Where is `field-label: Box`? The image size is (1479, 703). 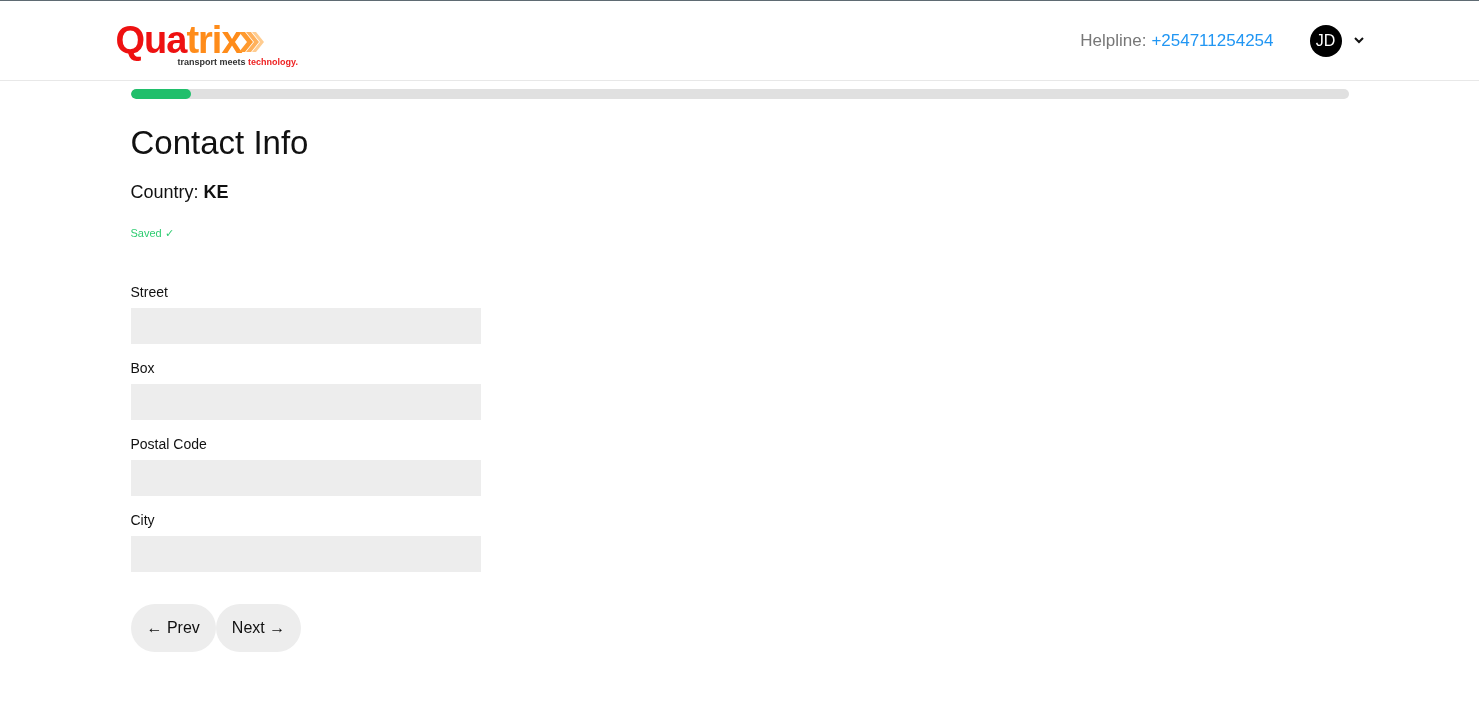
field-label: Box is located at coordinates (142, 368).